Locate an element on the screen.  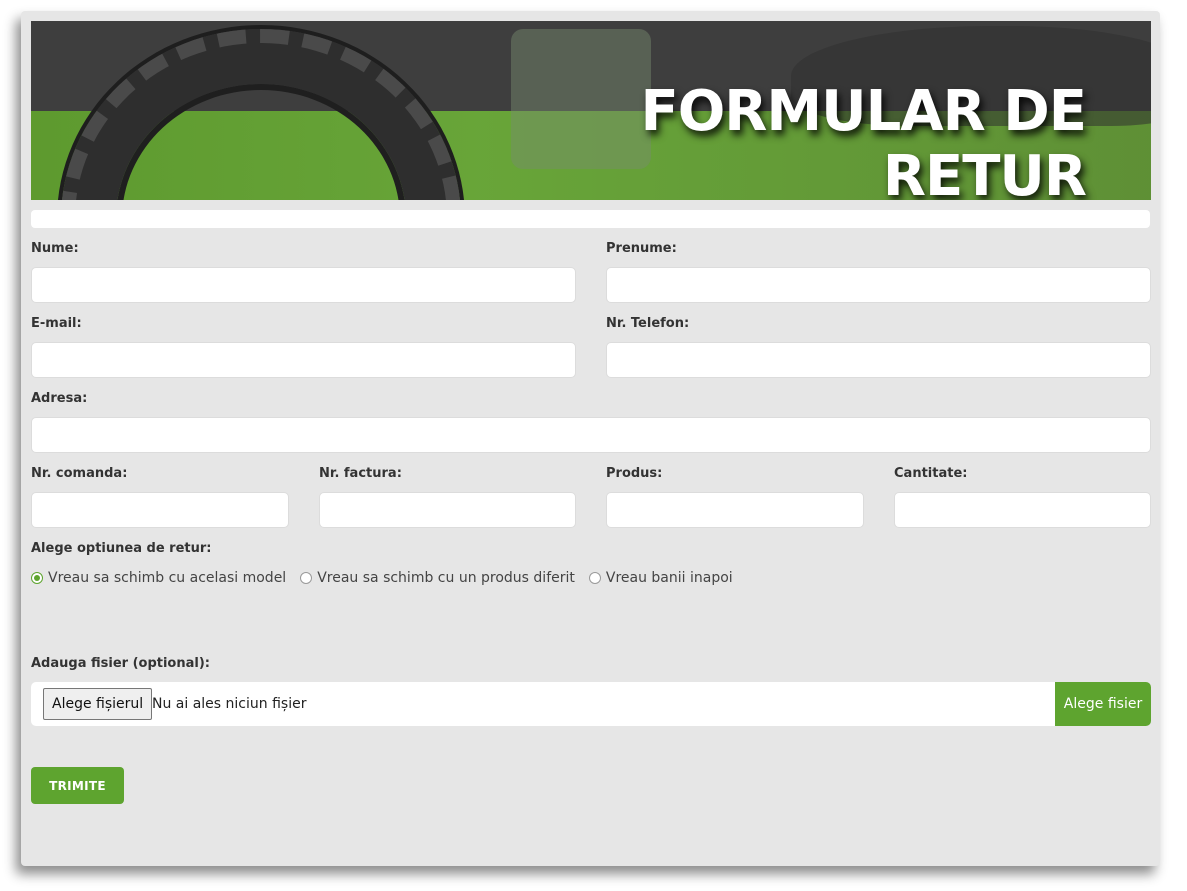
radio-option-different-product: Vreau sa schimb cu un produs diferit is located at coordinates (437, 578).